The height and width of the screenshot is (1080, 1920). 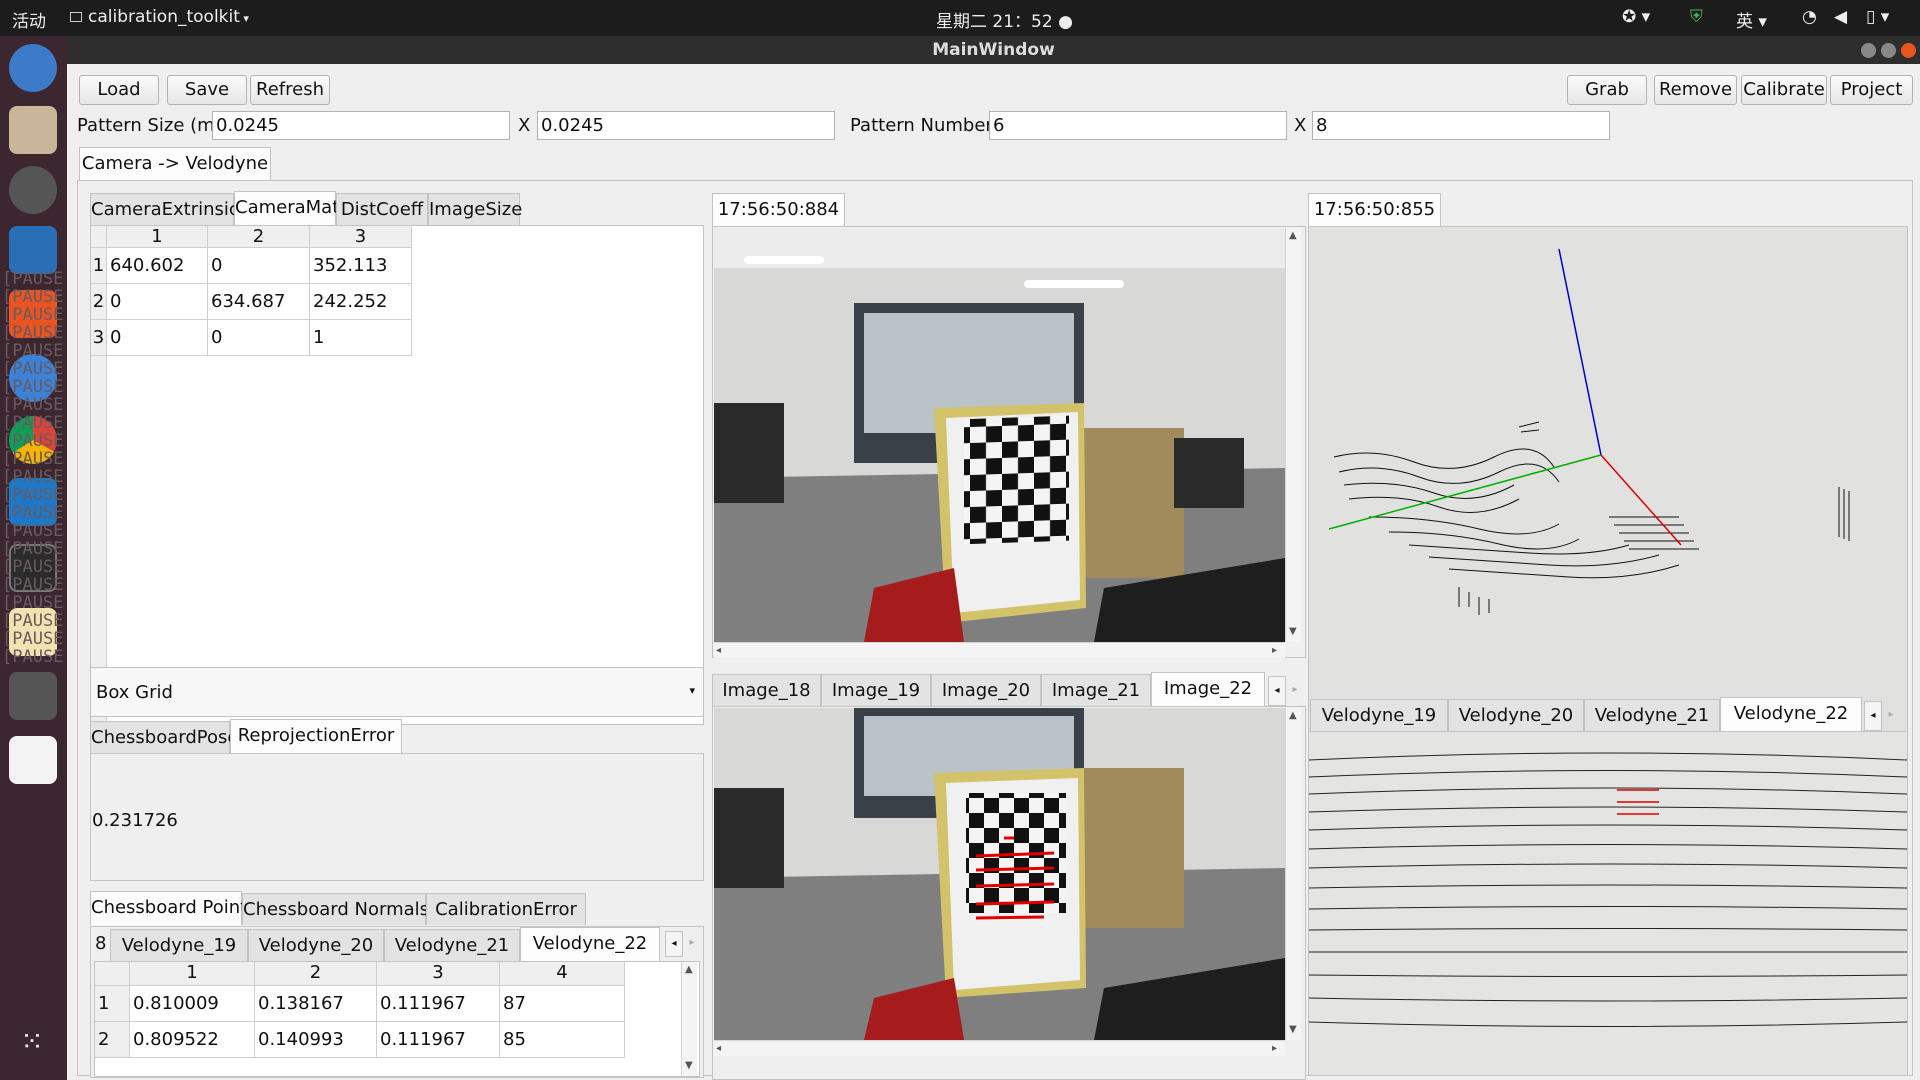 I want to click on pattern-number-x-input: 6, so click(x=1138, y=125).